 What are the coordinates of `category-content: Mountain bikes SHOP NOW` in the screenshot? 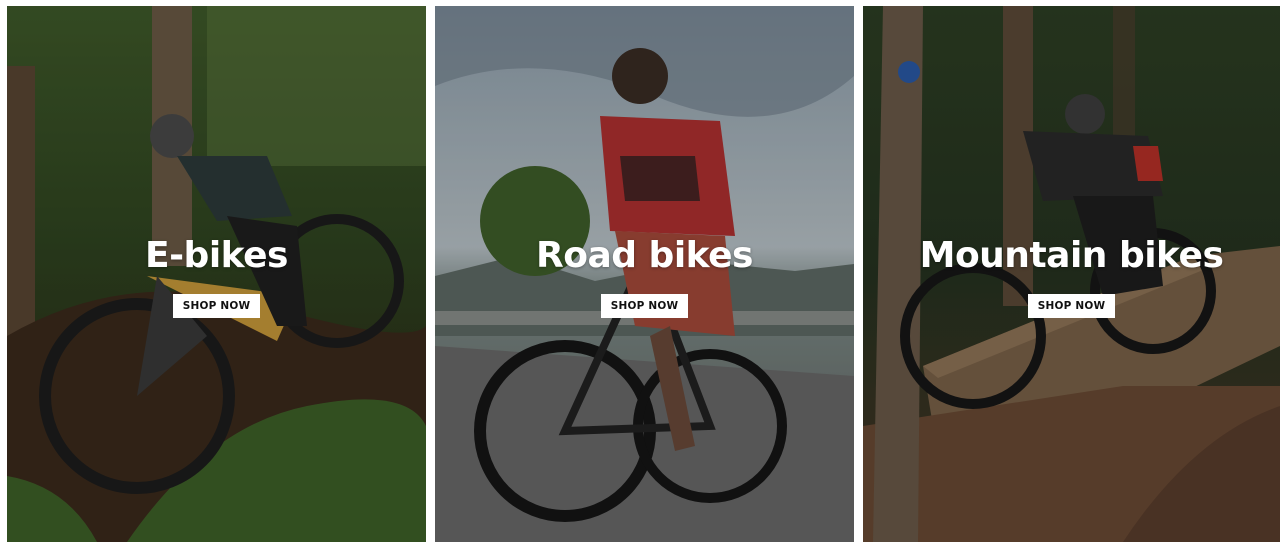 It's located at (1071, 276).